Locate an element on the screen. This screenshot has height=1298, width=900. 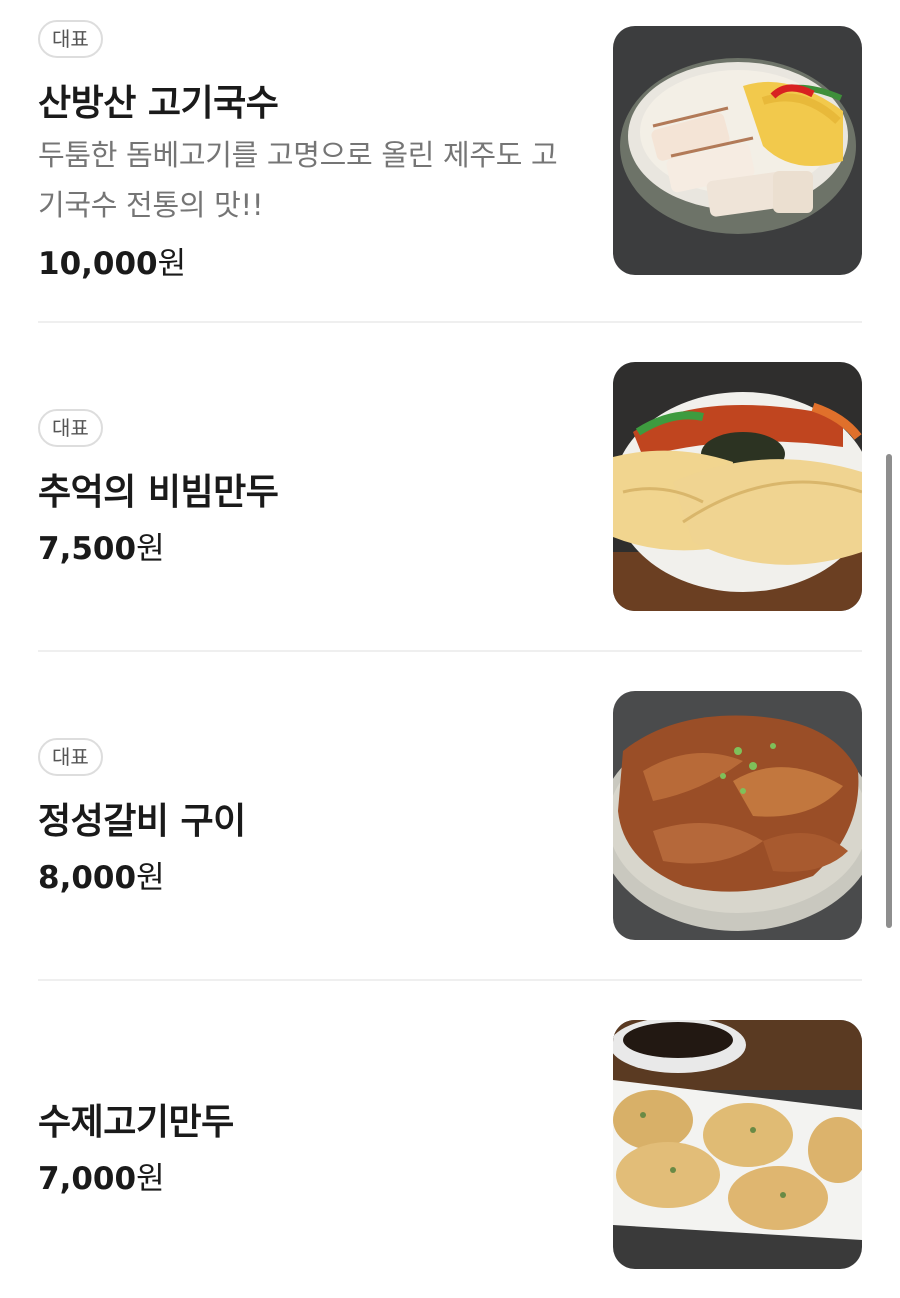
menu-item-price: 7,500원 is located at coordinates (101, 545).